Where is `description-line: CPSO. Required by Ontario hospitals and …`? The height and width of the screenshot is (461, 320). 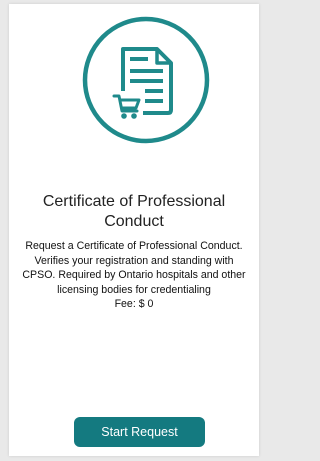 description-line: CPSO. Required by Ontario hospitals and … is located at coordinates (134, 275).